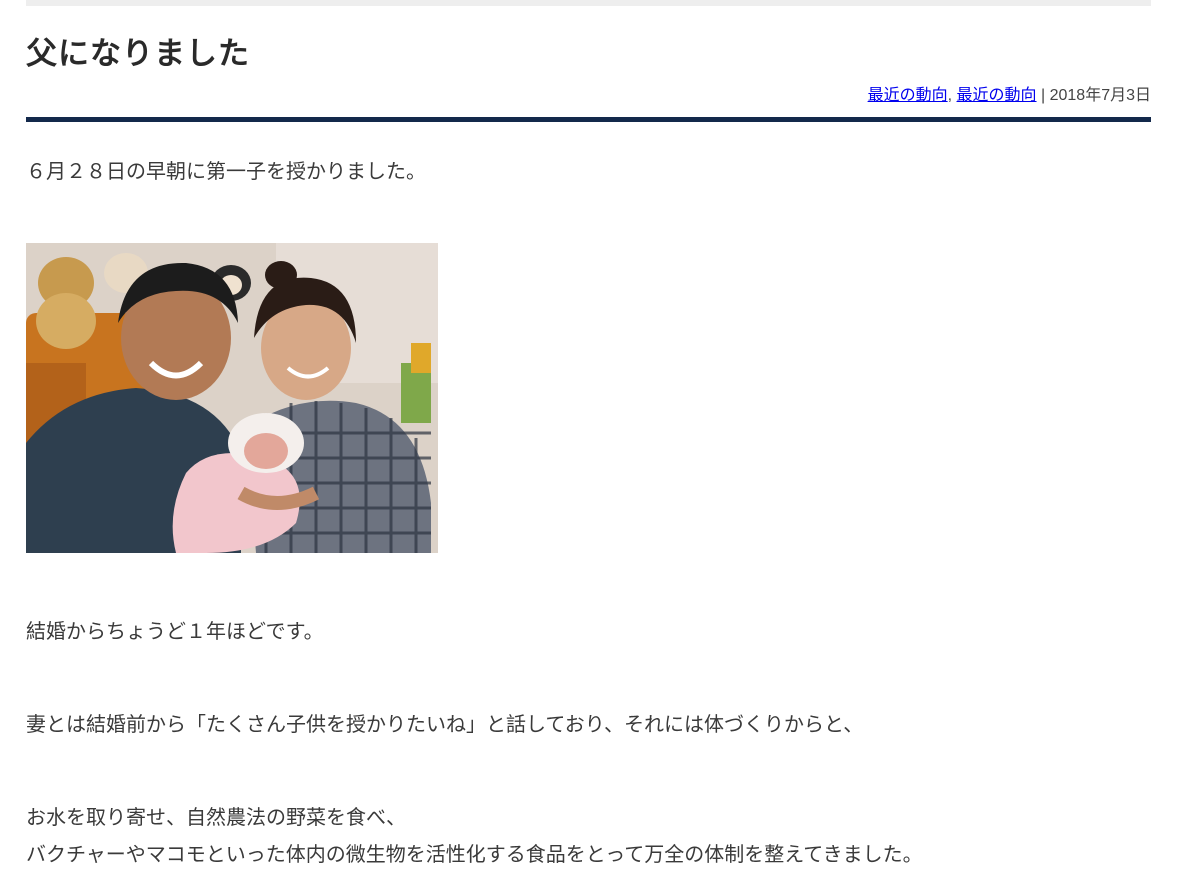 The width and height of the screenshot is (1192, 872). I want to click on family-photo, so click(232, 398).